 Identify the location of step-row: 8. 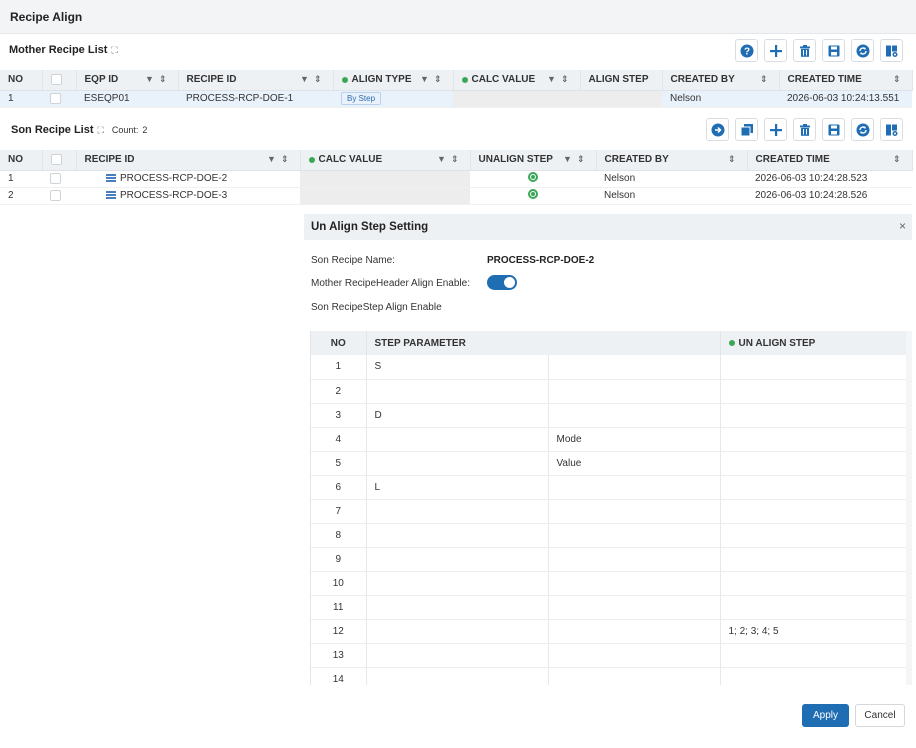
(609, 535).